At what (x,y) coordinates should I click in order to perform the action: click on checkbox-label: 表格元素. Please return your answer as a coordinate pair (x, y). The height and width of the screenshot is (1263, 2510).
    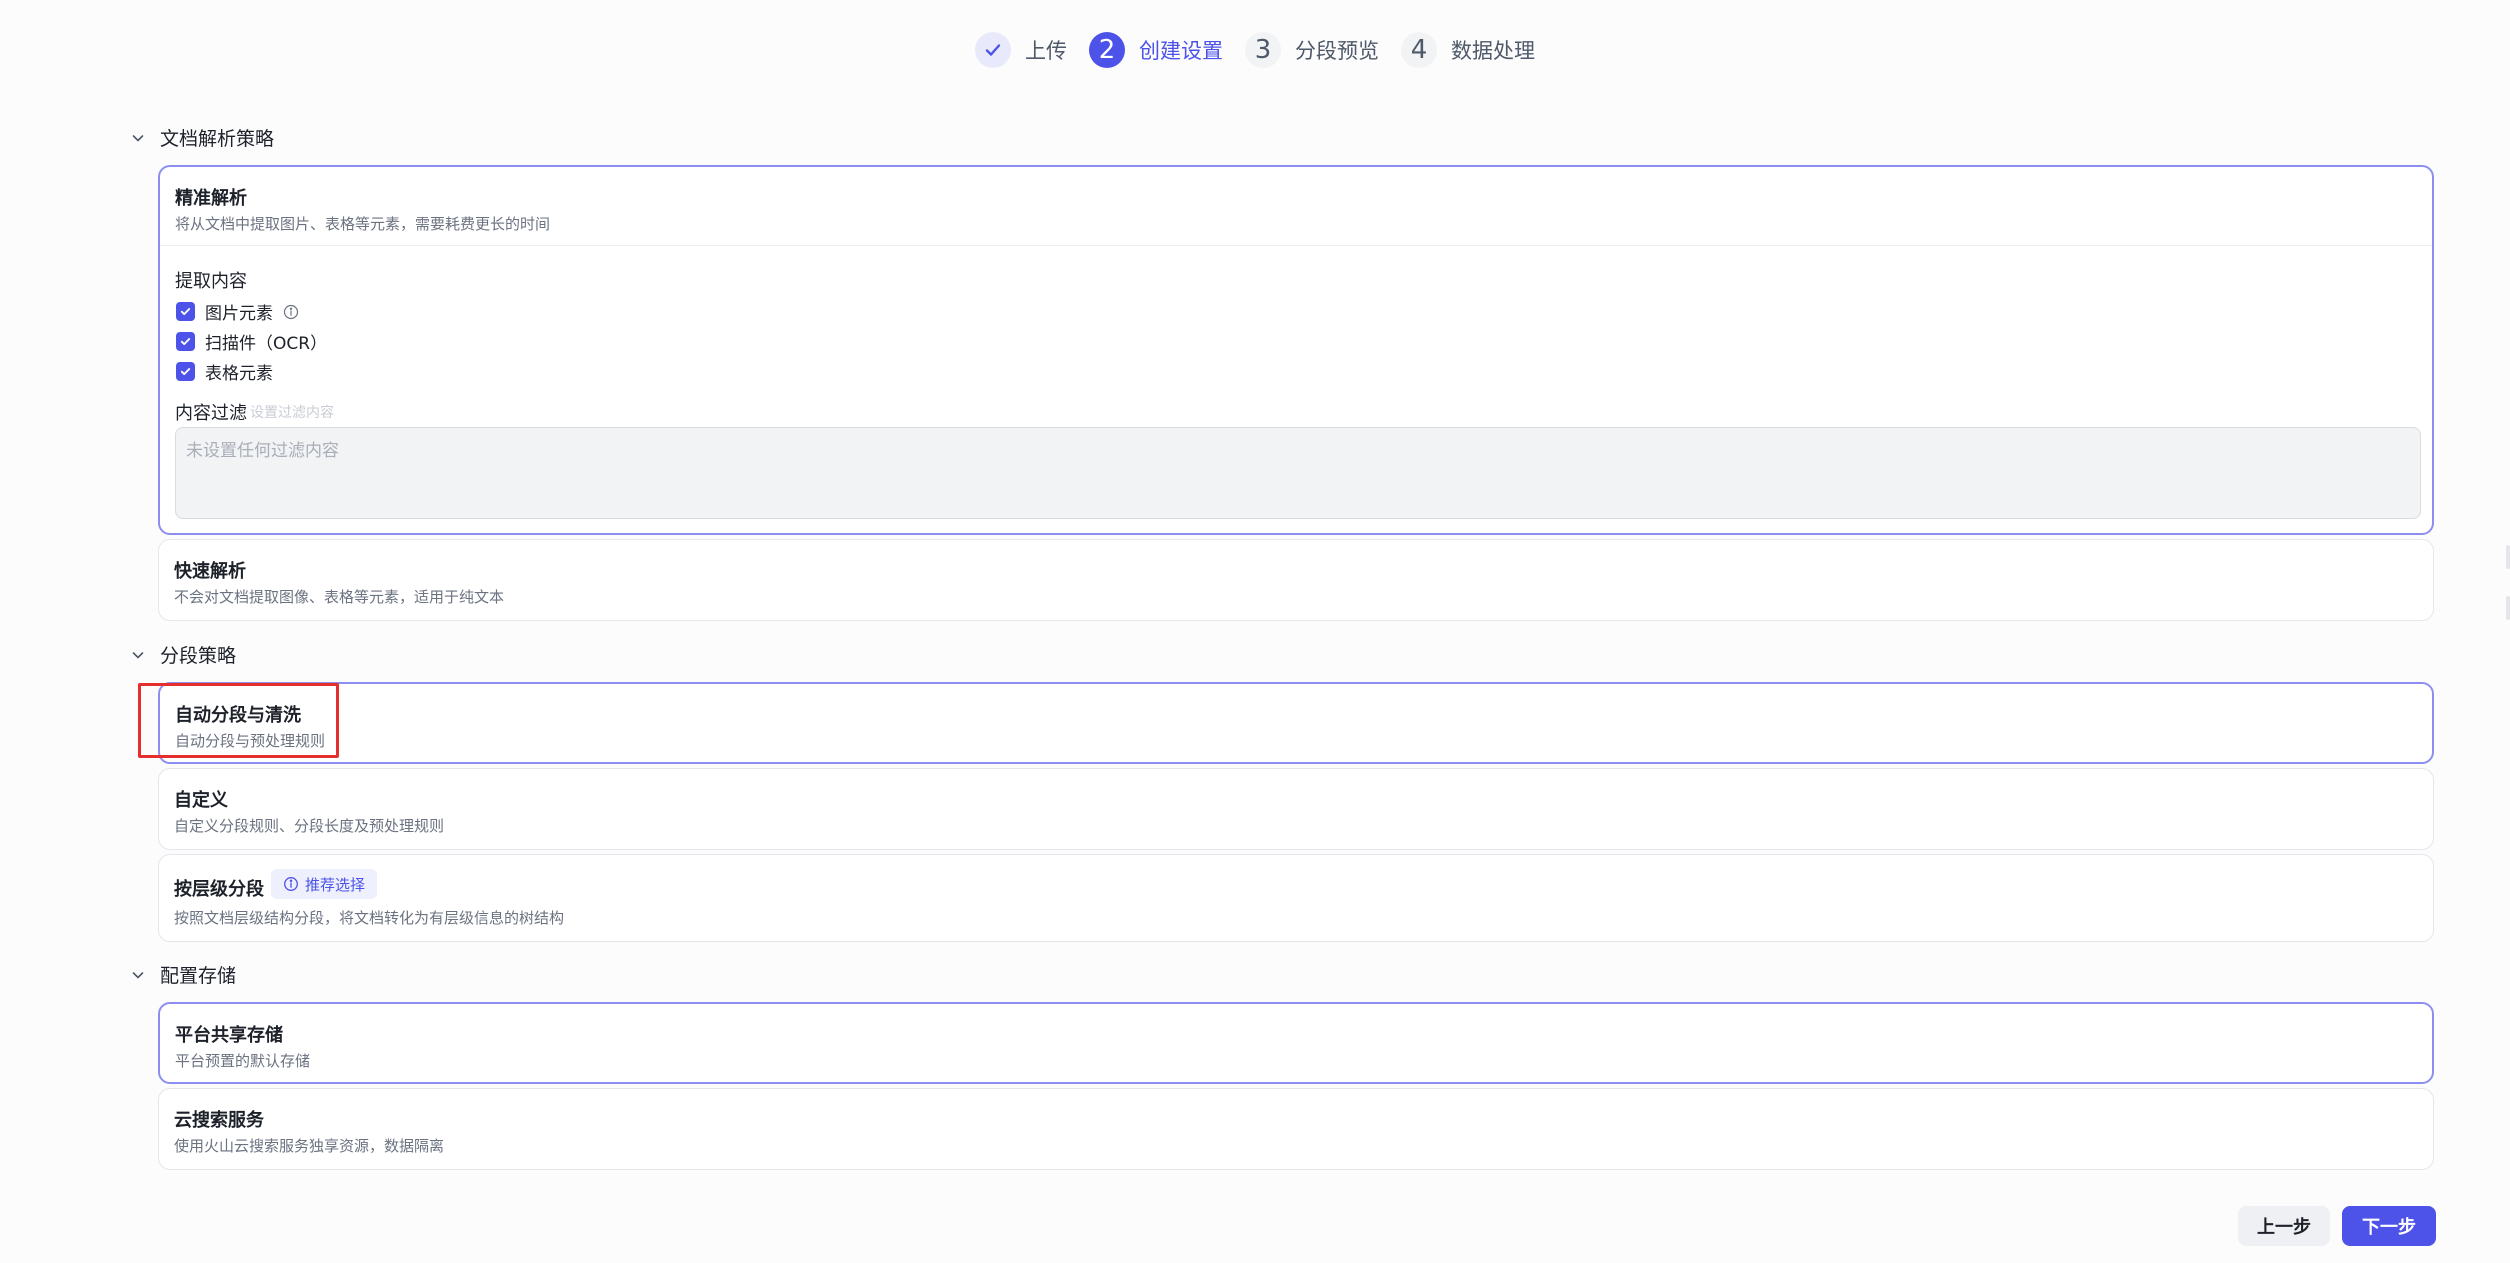
    Looking at the image, I should click on (239, 374).